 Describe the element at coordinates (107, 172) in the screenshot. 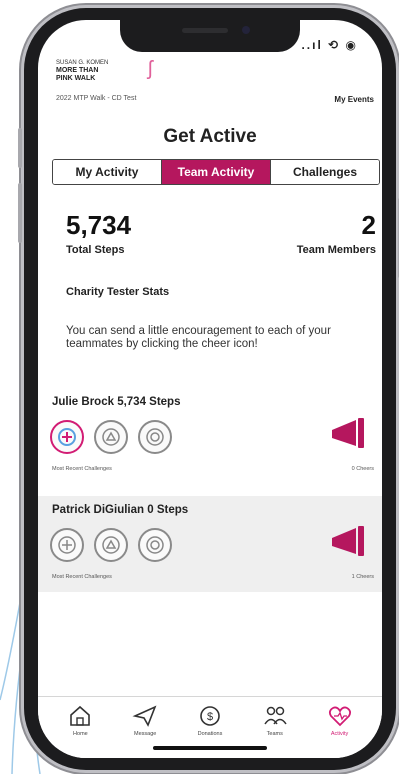

I see `tab-my-activity: My Activity` at that location.